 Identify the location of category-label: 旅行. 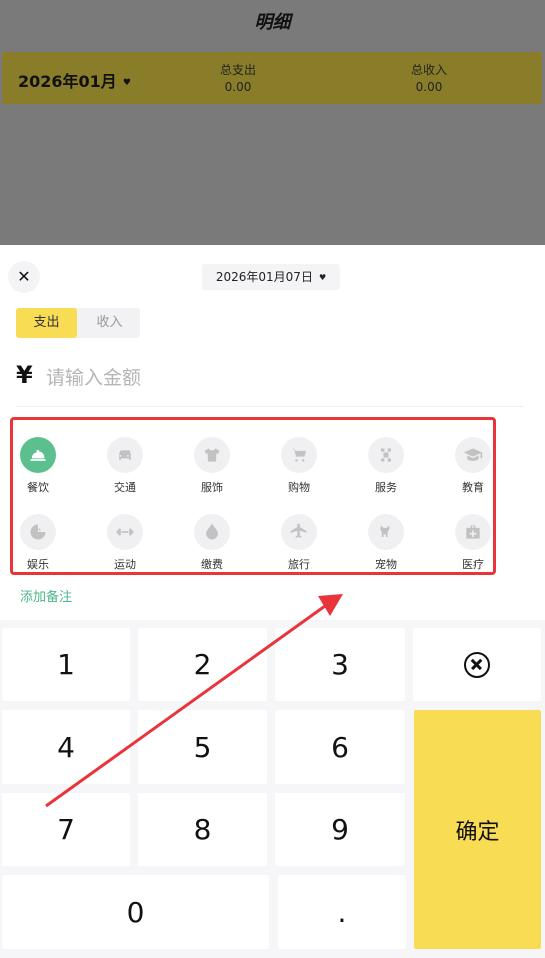
(299, 564).